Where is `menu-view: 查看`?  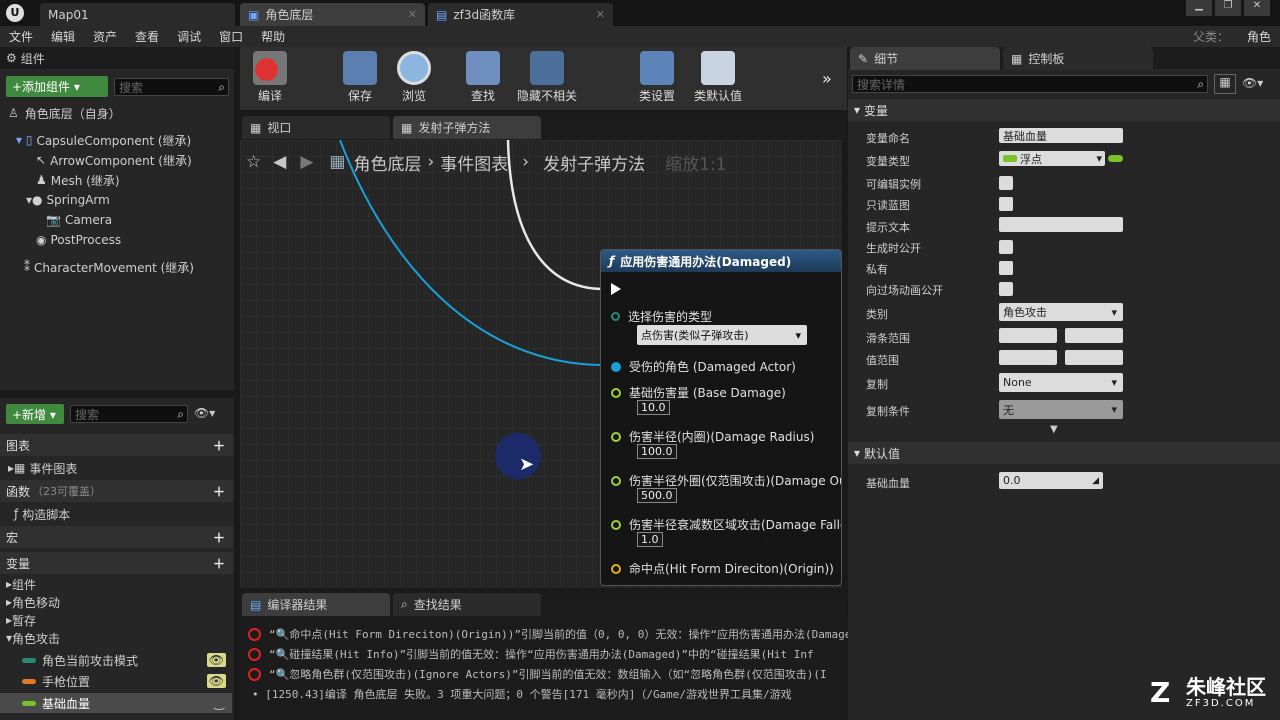
menu-view: 查看 is located at coordinates (147, 36).